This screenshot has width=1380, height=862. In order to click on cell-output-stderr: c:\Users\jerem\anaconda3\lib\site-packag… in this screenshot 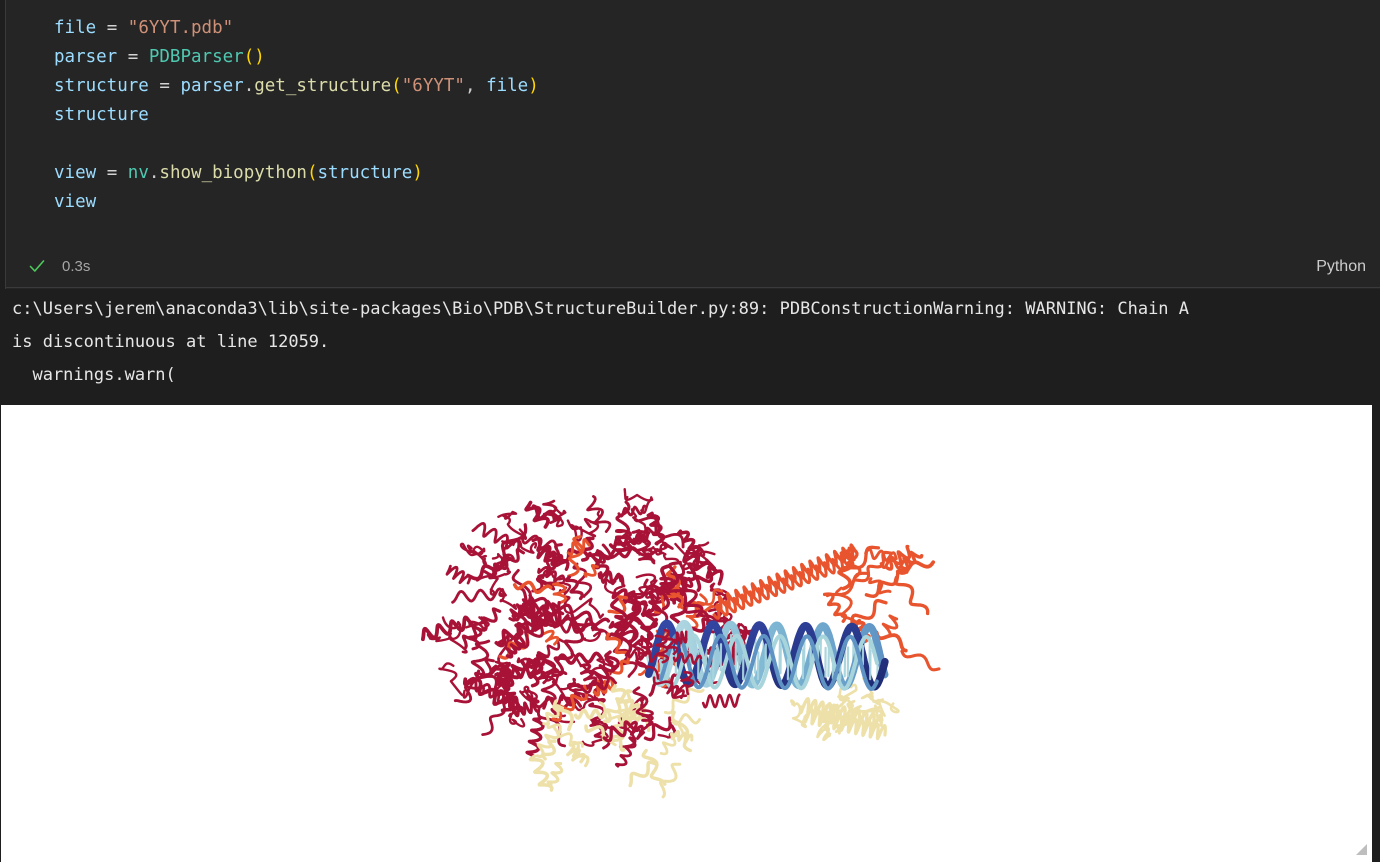, I will do `click(690, 347)`.